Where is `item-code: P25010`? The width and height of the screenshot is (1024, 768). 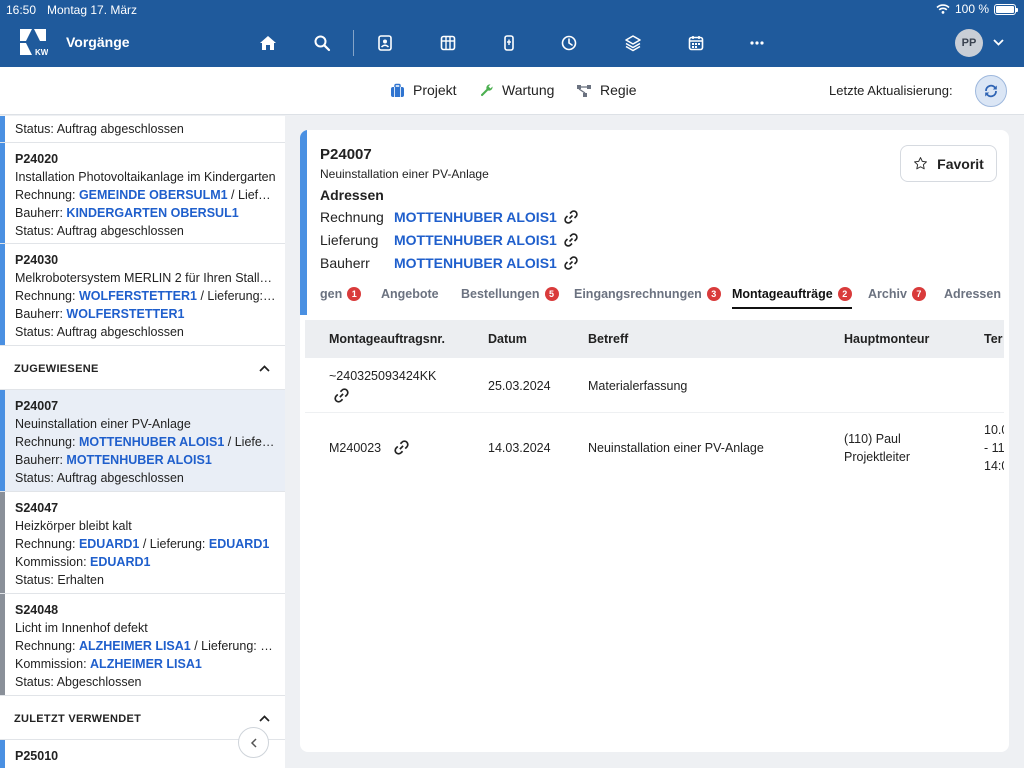
item-code: P25010 is located at coordinates (37, 756).